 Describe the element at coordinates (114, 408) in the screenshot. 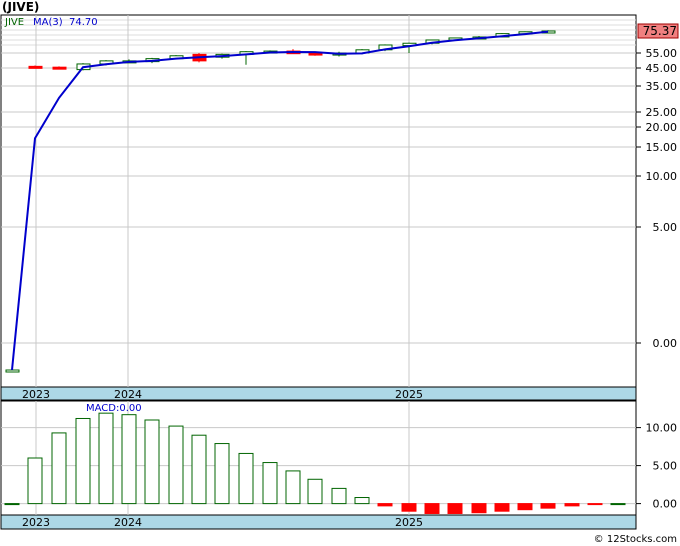

I see `macd-legend-value: MACD:0.00` at that location.